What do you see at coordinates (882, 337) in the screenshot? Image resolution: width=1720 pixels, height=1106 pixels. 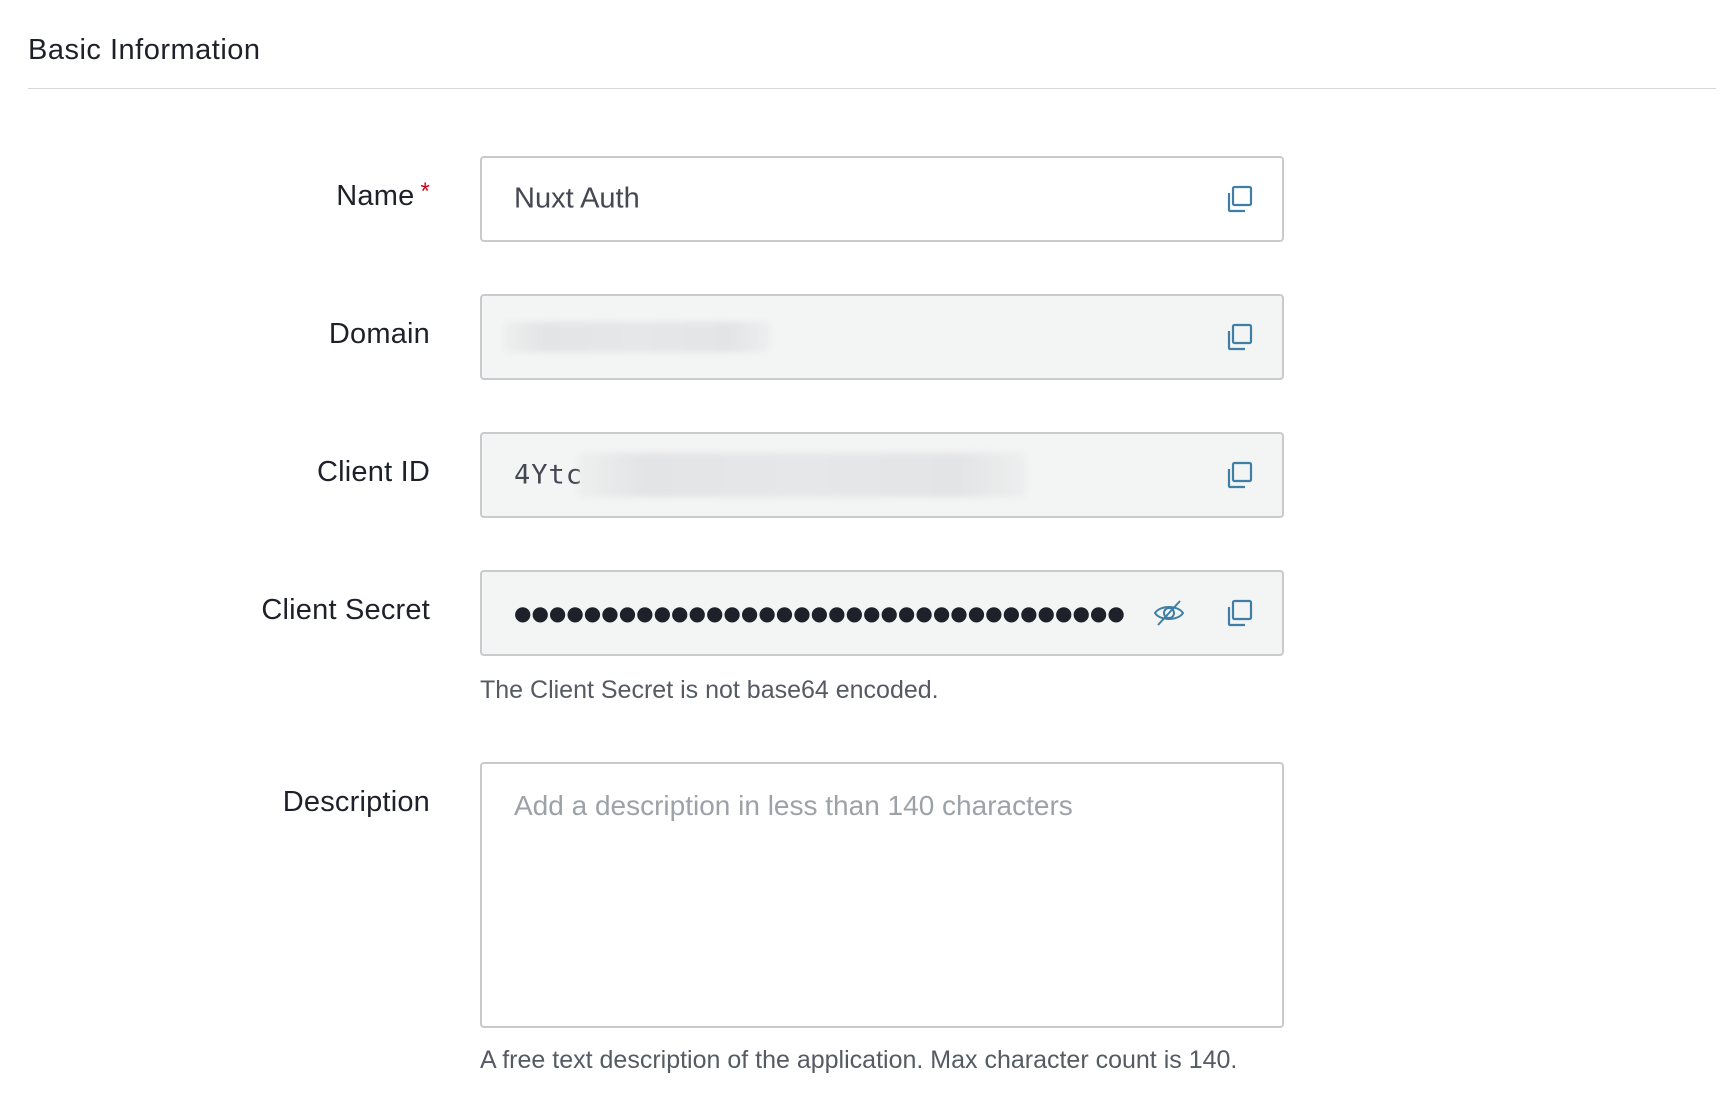 I see `domain-input` at bounding box center [882, 337].